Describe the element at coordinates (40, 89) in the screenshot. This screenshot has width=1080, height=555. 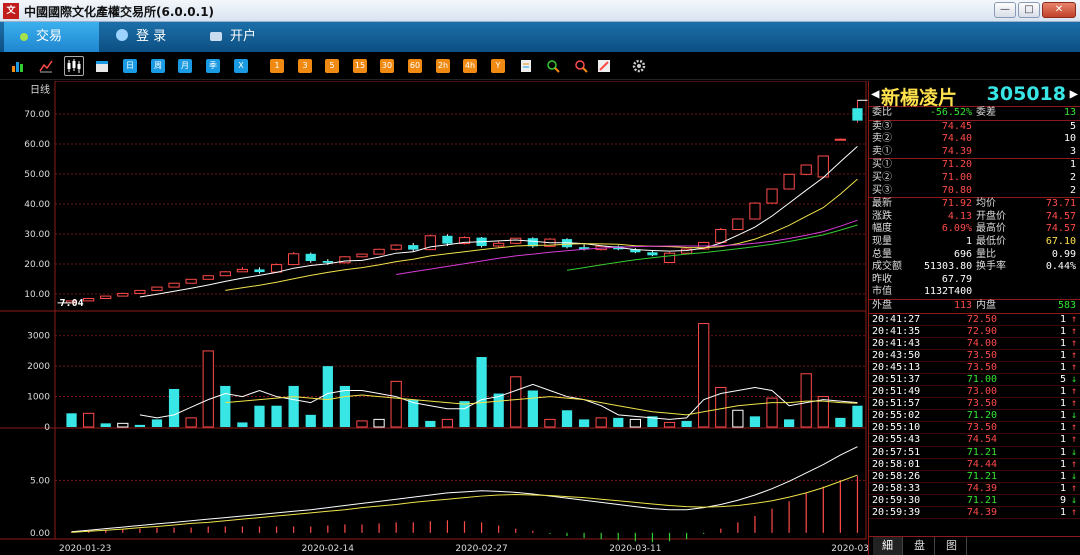
I see `kline-title: 日线` at that location.